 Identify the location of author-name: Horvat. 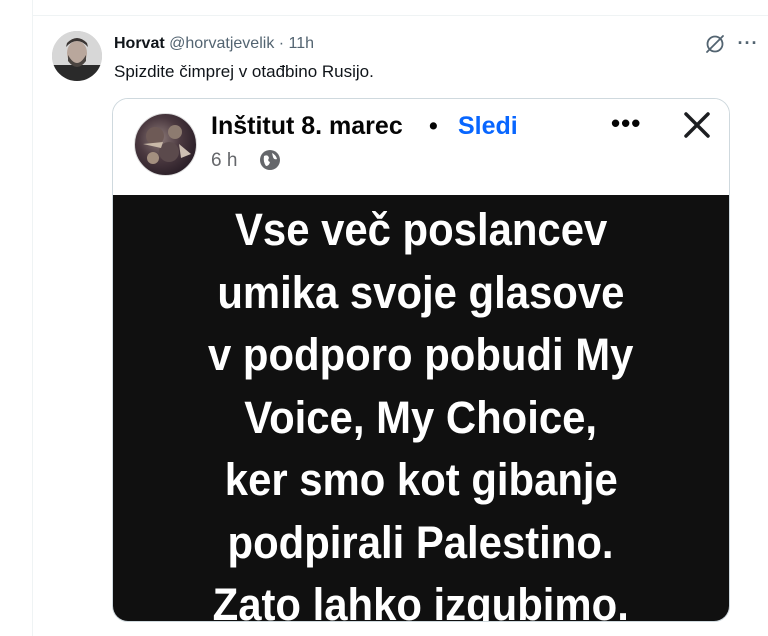
(139, 43).